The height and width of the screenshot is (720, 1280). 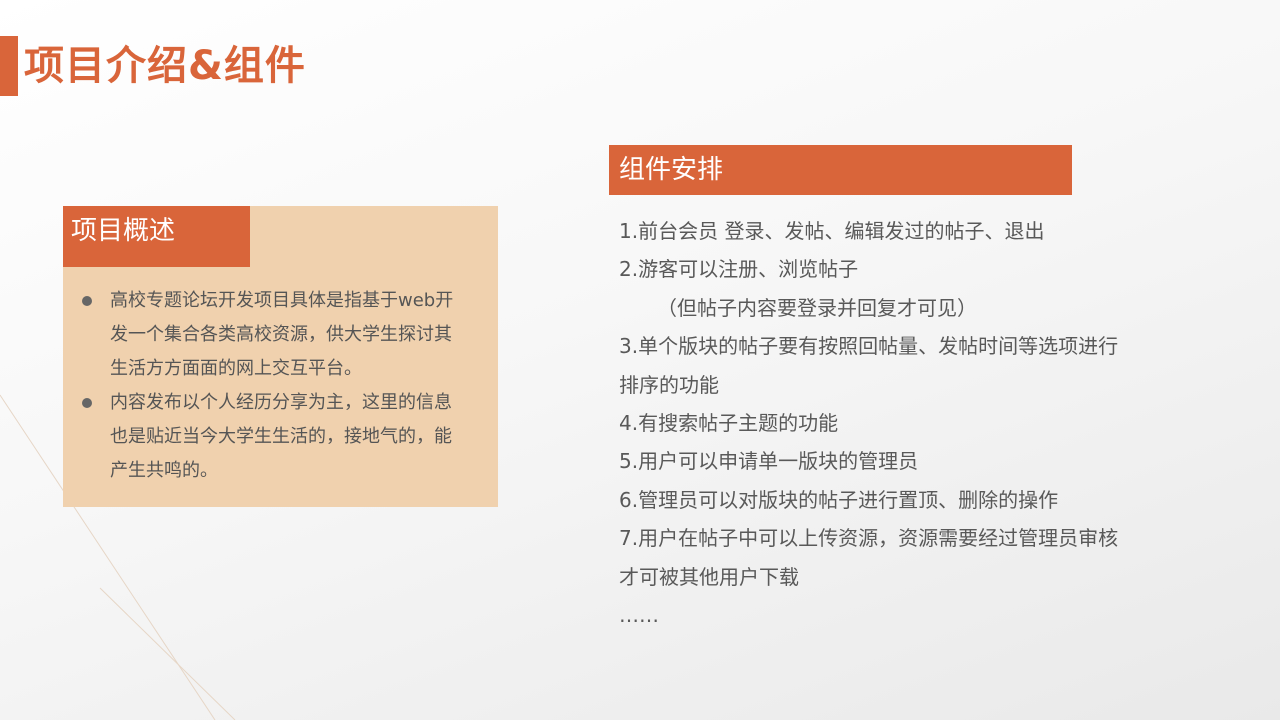 I want to click on components-item: 6.管理员可以对版块的帖子进行置顶、删除的操作, so click(x=839, y=499).